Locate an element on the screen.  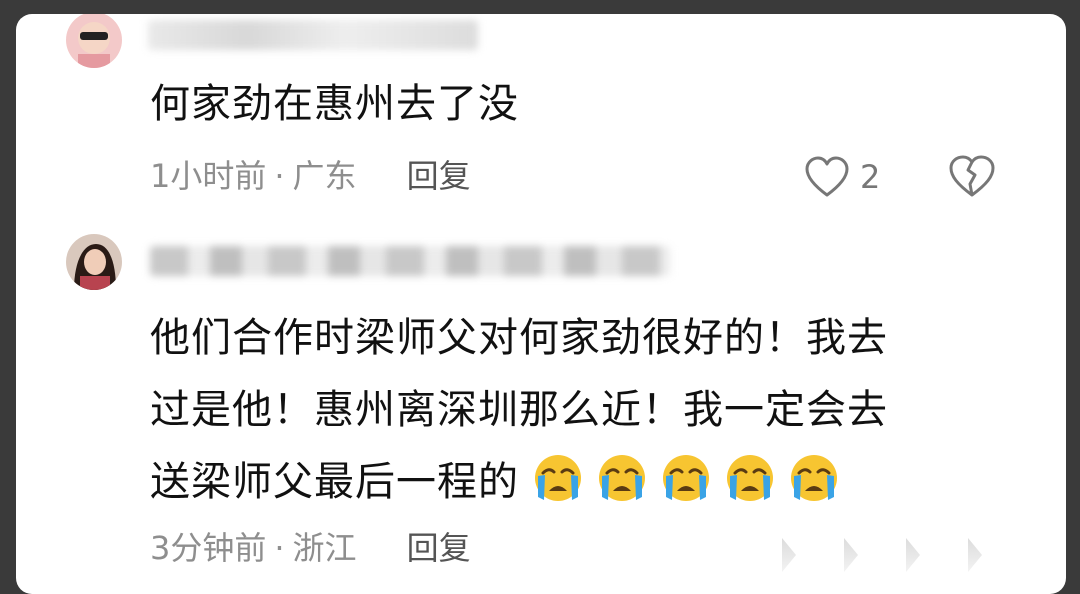
comment-line: 他们合作时梁师父对何家劲很好的！我去 is located at coordinates (519, 338).